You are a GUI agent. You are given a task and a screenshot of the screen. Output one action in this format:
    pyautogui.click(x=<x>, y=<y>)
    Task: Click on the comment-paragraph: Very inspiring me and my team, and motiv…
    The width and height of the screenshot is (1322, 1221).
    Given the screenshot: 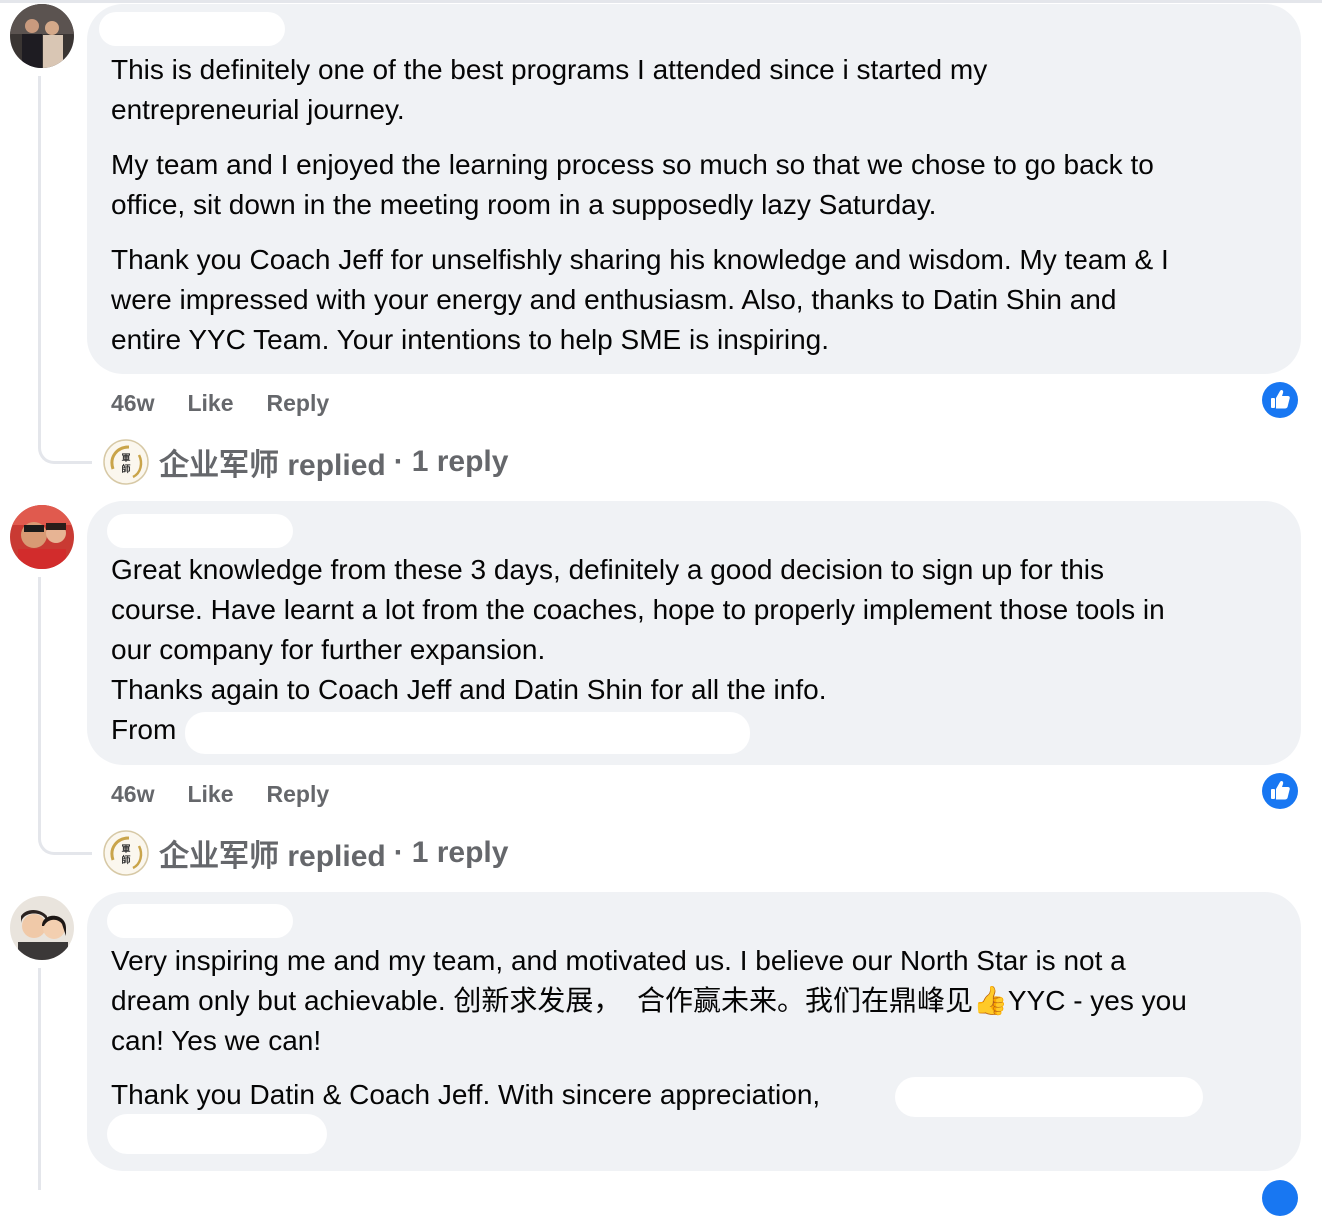 What is the action you would take?
    pyautogui.click(x=649, y=1000)
    